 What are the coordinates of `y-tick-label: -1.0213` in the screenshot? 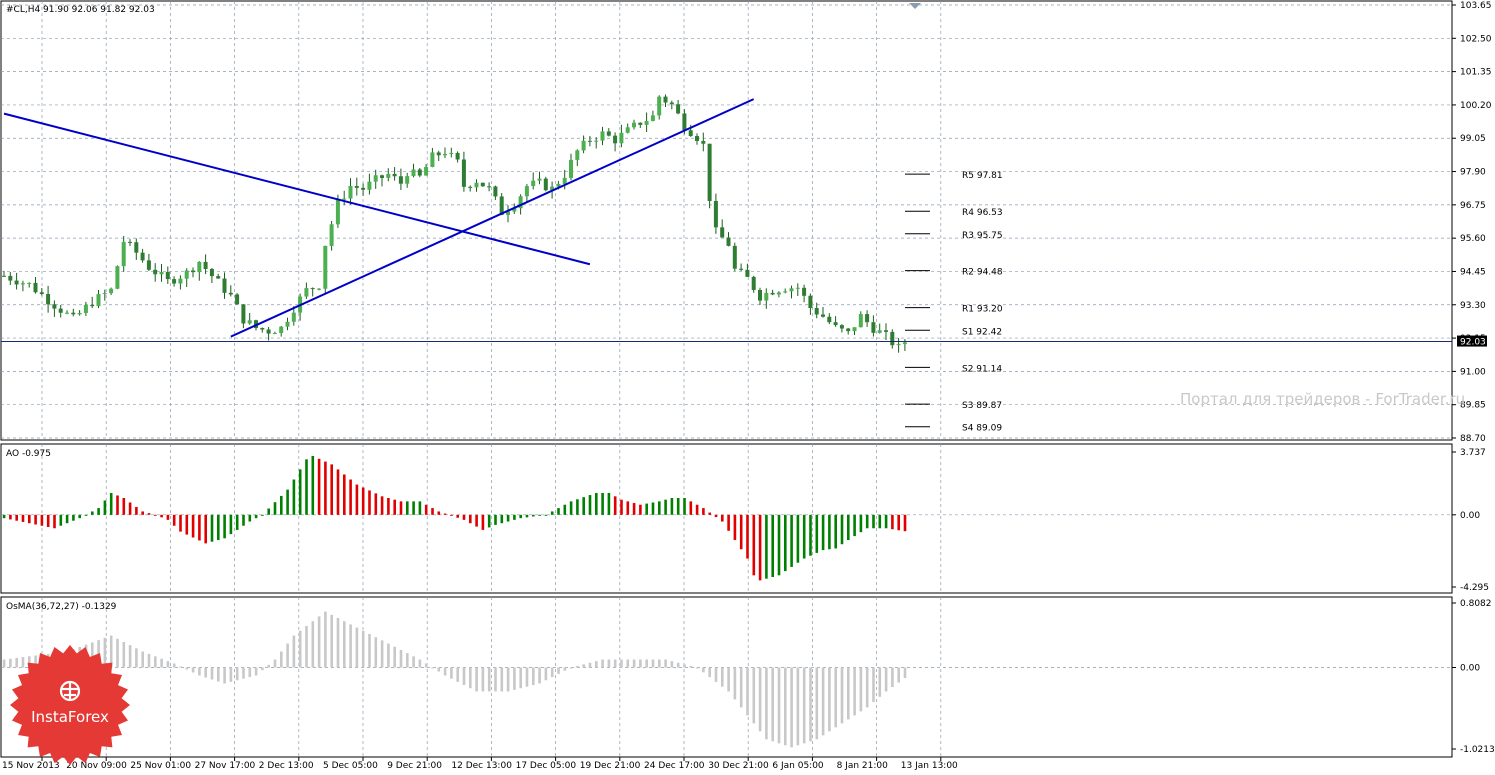 It's located at (1477, 750).